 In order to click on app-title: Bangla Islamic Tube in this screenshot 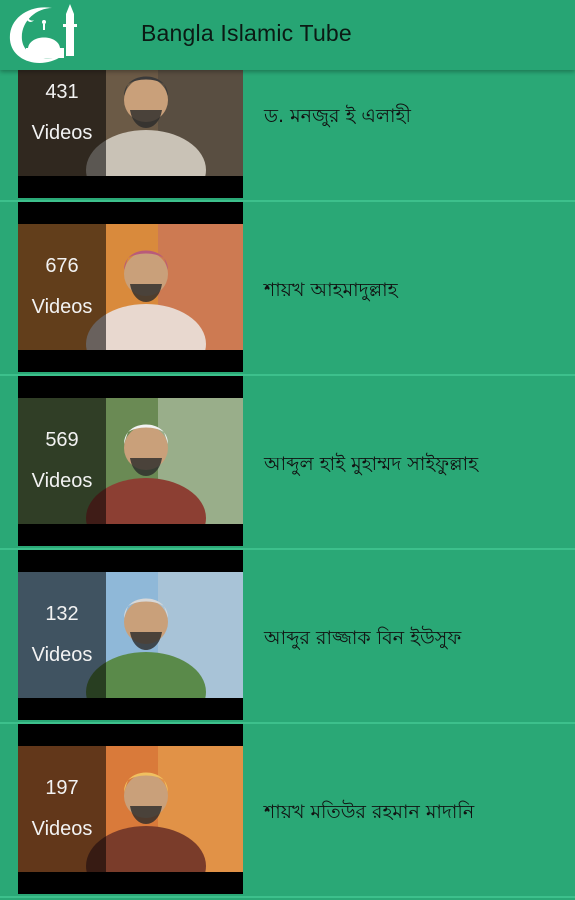, I will do `click(246, 33)`.